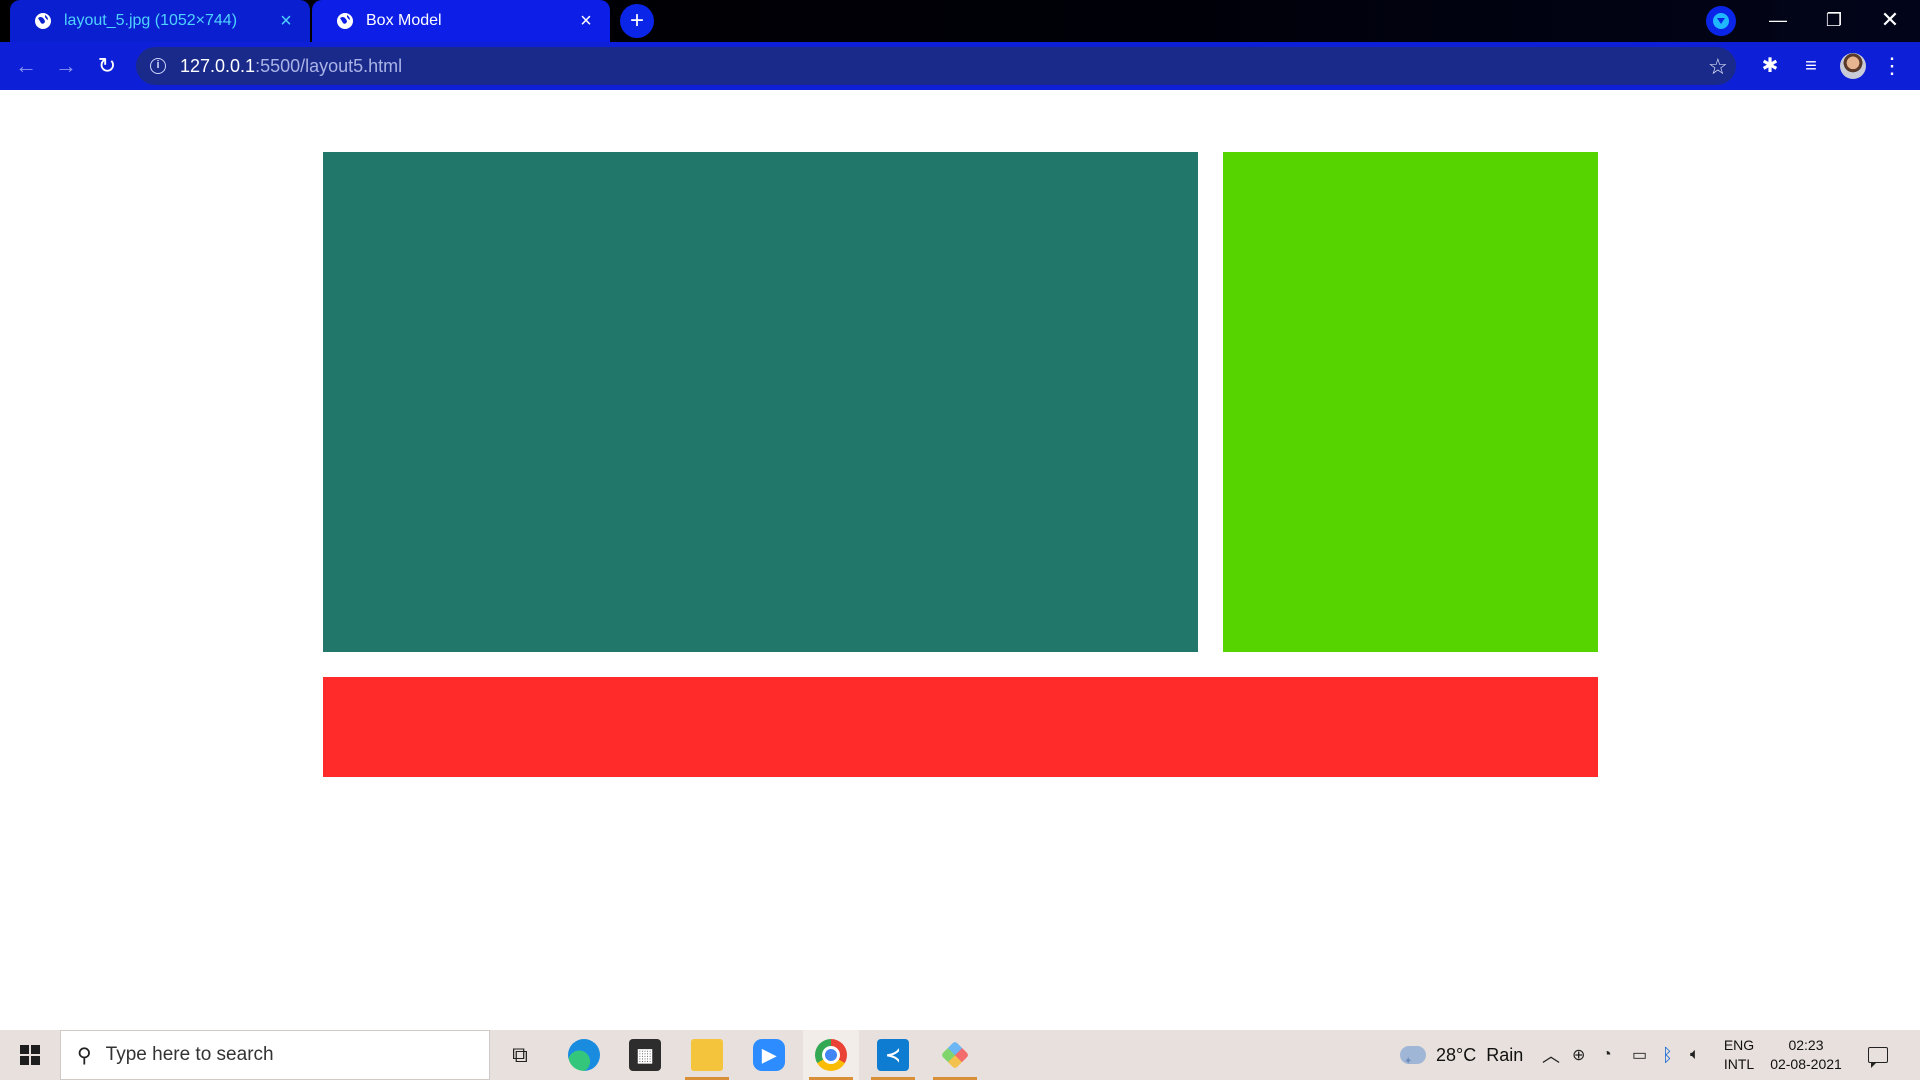 The width and height of the screenshot is (1920, 1080). I want to click on task-view-button: ⧉, so click(520, 1055).